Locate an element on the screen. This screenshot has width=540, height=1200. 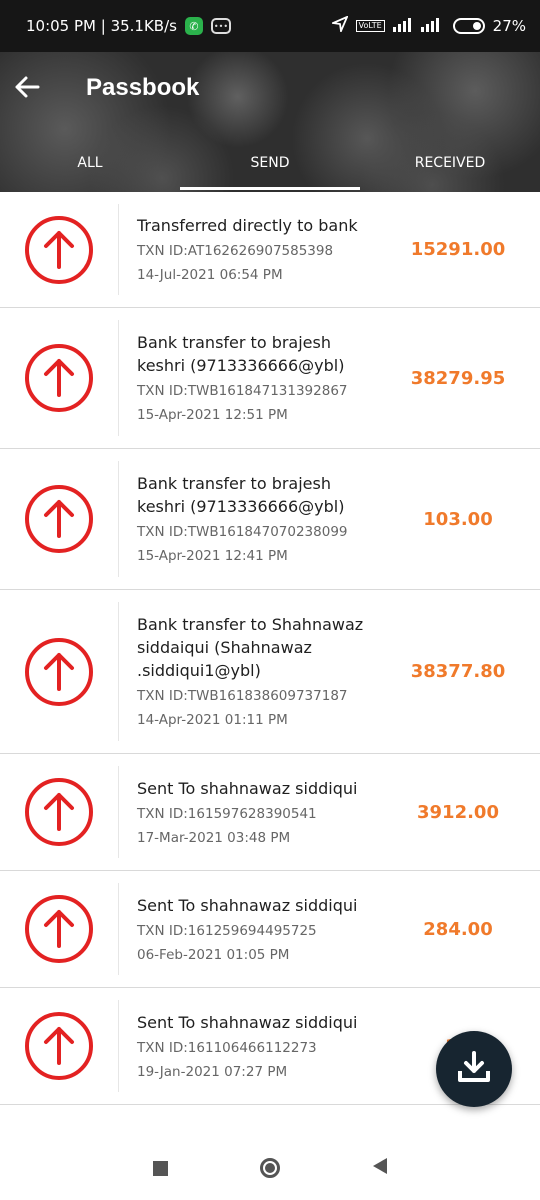
status-left: 10:05 PM | 35.1KB/s ✆ ••• is located at coordinates (128, 26).